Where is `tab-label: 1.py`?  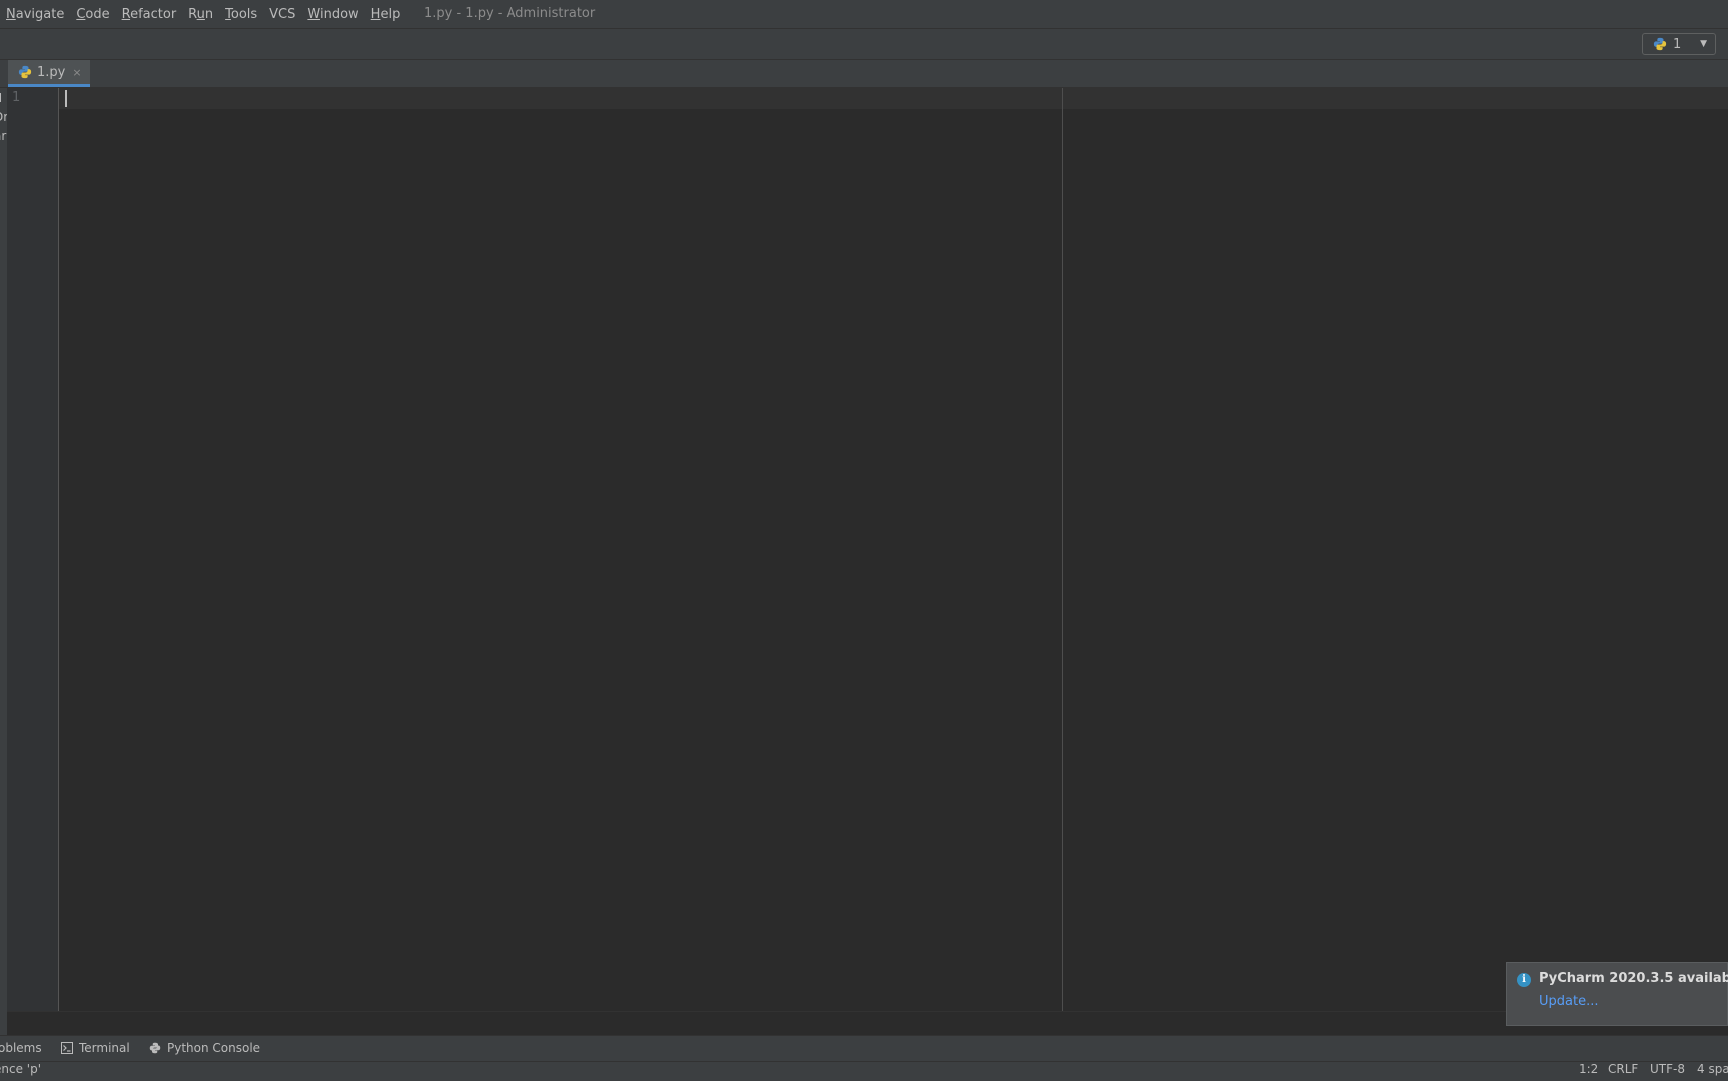
tab-label: 1.py is located at coordinates (51, 72).